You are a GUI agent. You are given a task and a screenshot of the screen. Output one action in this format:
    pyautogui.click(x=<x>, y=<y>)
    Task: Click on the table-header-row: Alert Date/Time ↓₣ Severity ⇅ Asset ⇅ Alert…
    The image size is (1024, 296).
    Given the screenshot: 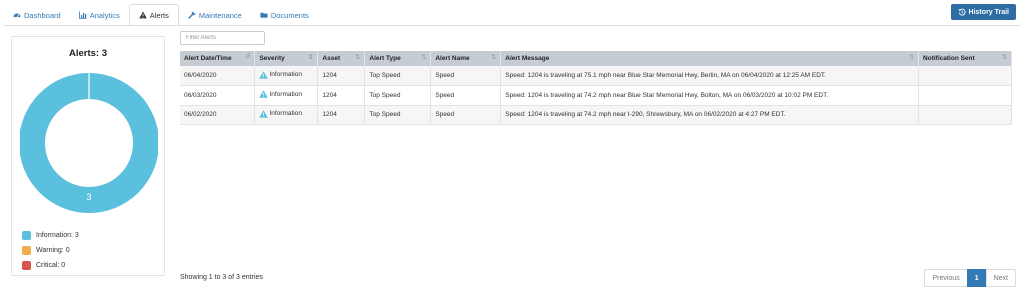 What is the action you would take?
    pyautogui.click(x=596, y=58)
    